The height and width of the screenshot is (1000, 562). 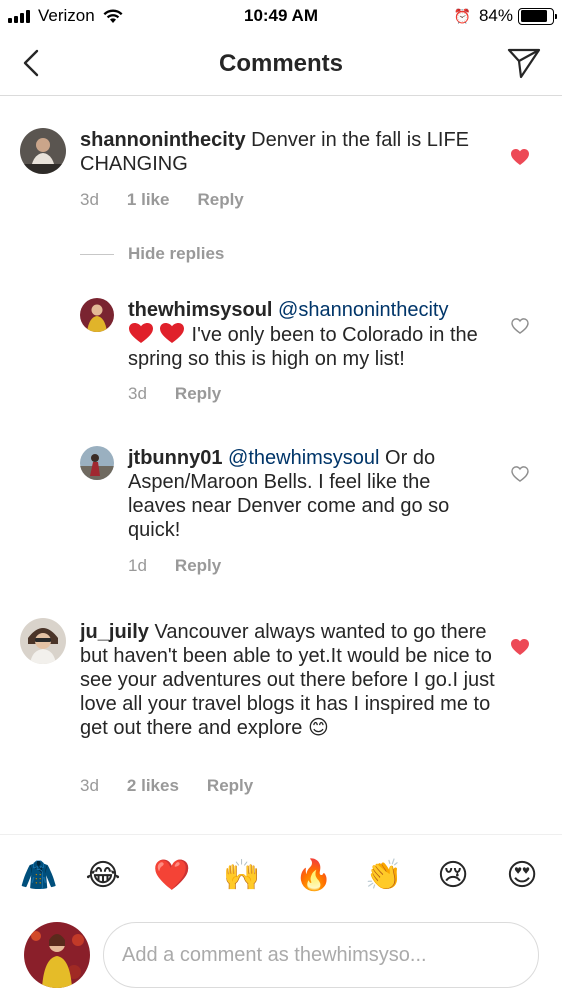 What do you see at coordinates (495, 15) in the screenshot?
I see `battery-percent: 84%` at bounding box center [495, 15].